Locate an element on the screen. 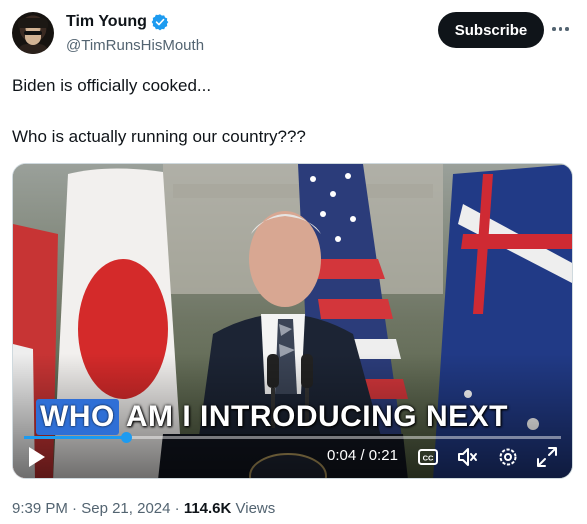 This screenshot has height=524, width=587. user-handle: @TimRunsHisMouth is located at coordinates (135, 45).